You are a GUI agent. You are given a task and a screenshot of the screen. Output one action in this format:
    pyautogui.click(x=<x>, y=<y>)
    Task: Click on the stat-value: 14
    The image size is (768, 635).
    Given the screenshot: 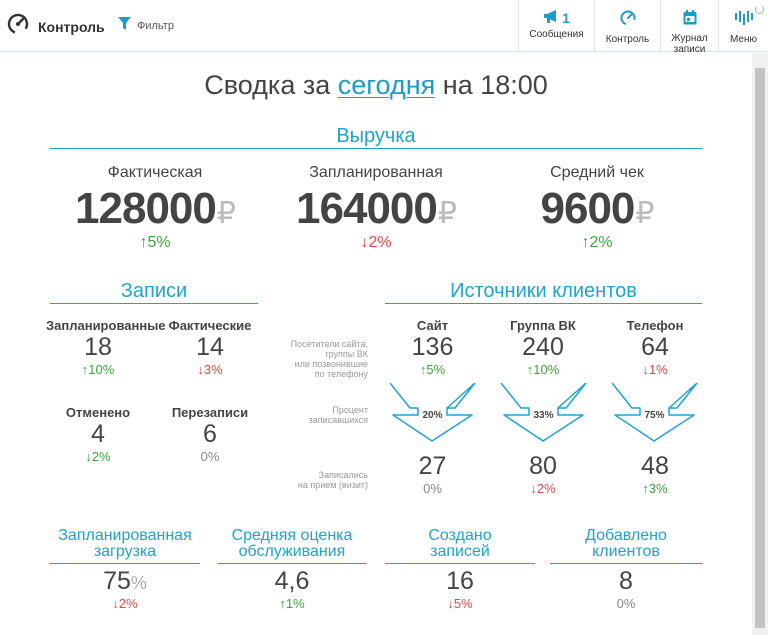 What is the action you would take?
    pyautogui.click(x=210, y=347)
    